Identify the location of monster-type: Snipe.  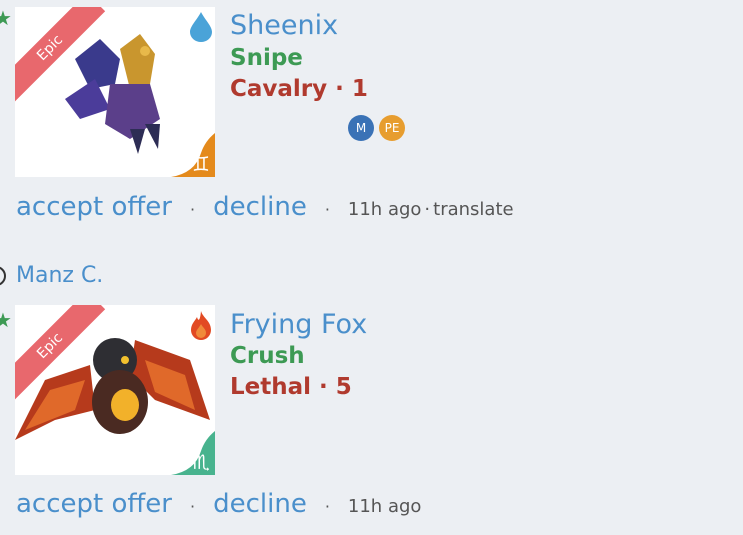
(266, 58).